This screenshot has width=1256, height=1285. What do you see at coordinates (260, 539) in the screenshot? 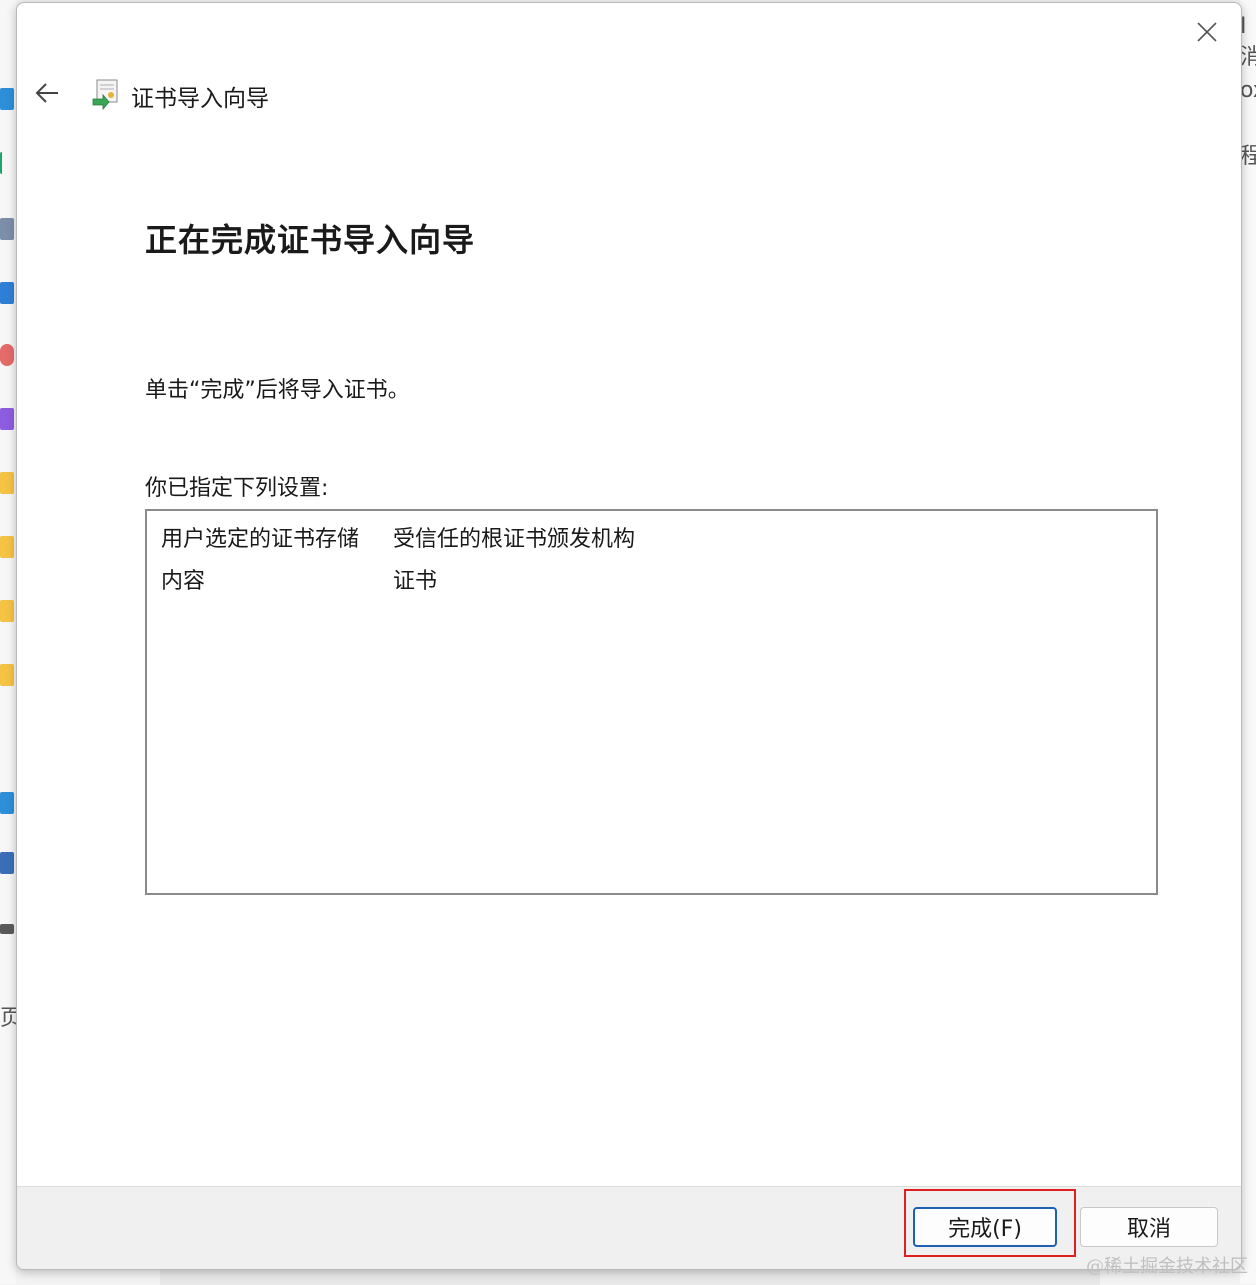
I see `setting-key: 用户选定的证书存储` at bounding box center [260, 539].